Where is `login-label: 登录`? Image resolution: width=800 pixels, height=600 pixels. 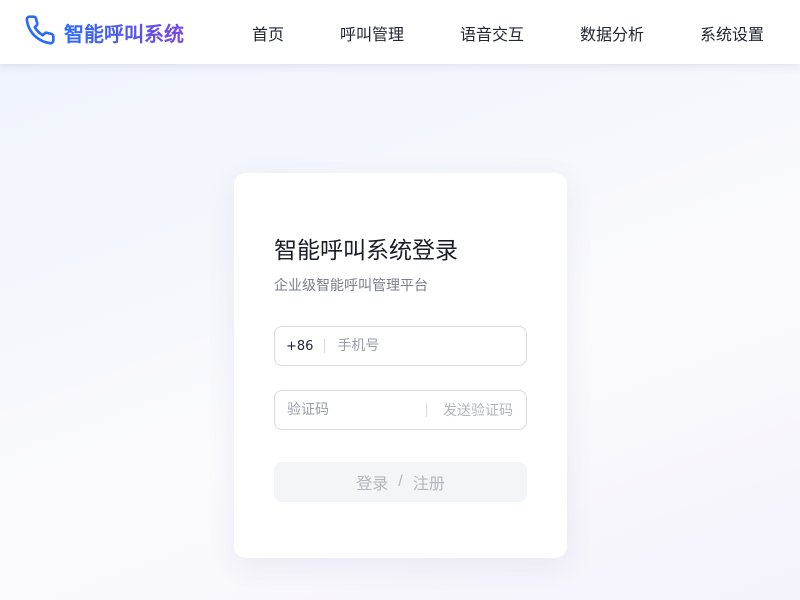 login-label: 登录 is located at coordinates (372, 484).